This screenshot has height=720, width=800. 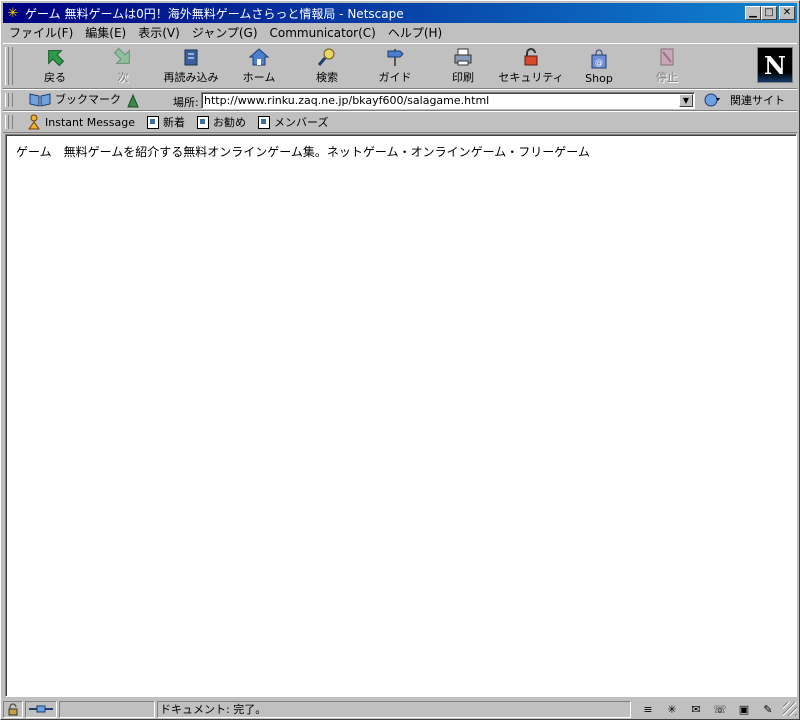 What do you see at coordinates (787, 13) in the screenshot?
I see `close-button: ✕` at bounding box center [787, 13].